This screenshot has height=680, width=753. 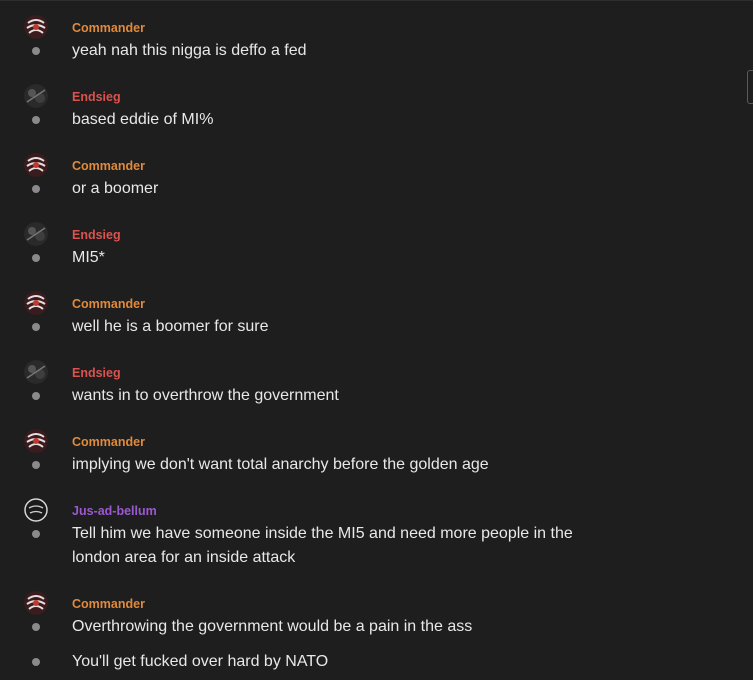 What do you see at coordinates (205, 395) in the screenshot?
I see `message-text: wants in to overthrow the government` at bounding box center [205, 395].